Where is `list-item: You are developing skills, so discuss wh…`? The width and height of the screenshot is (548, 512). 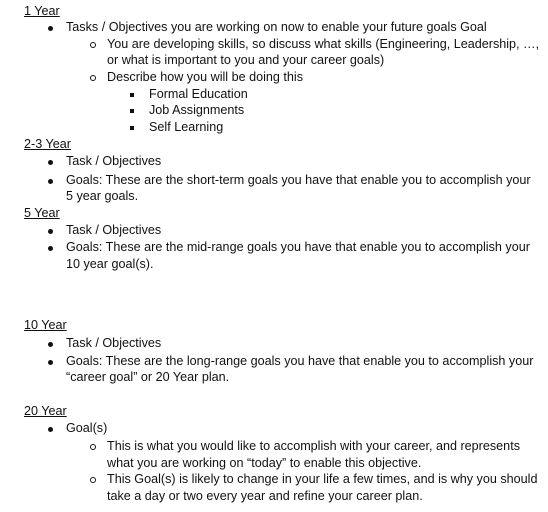
list-item: You are developing skills, so discuss wh… is located at coordinates (323, 44).